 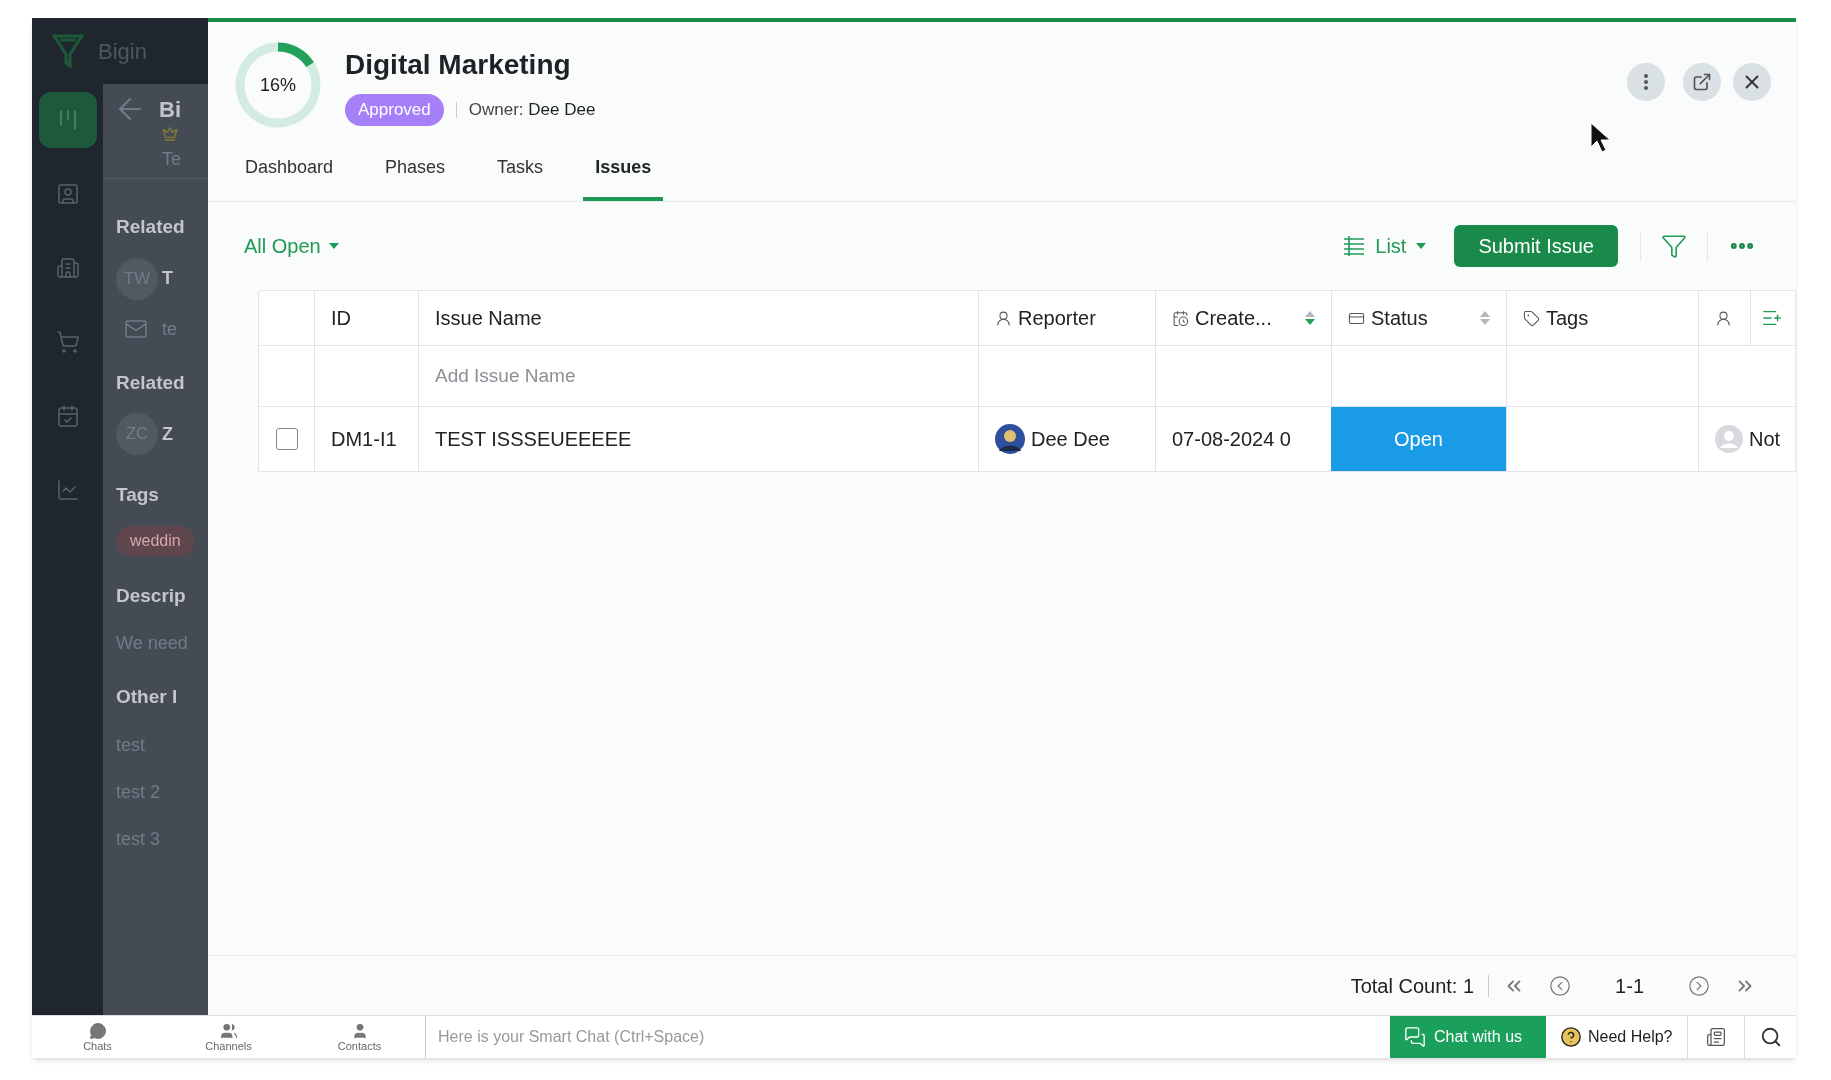 I want to click on section-heading: Tags, so click(x=138, y=495).